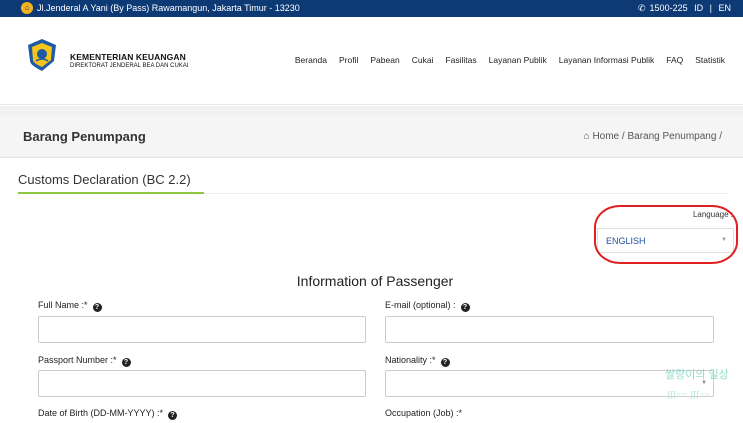 This screenshot has width=743, height=423. Describe the element at coordinates (420, 305) in the screenshot. I see `email-label-text: E-mail (optional) :` at that location.